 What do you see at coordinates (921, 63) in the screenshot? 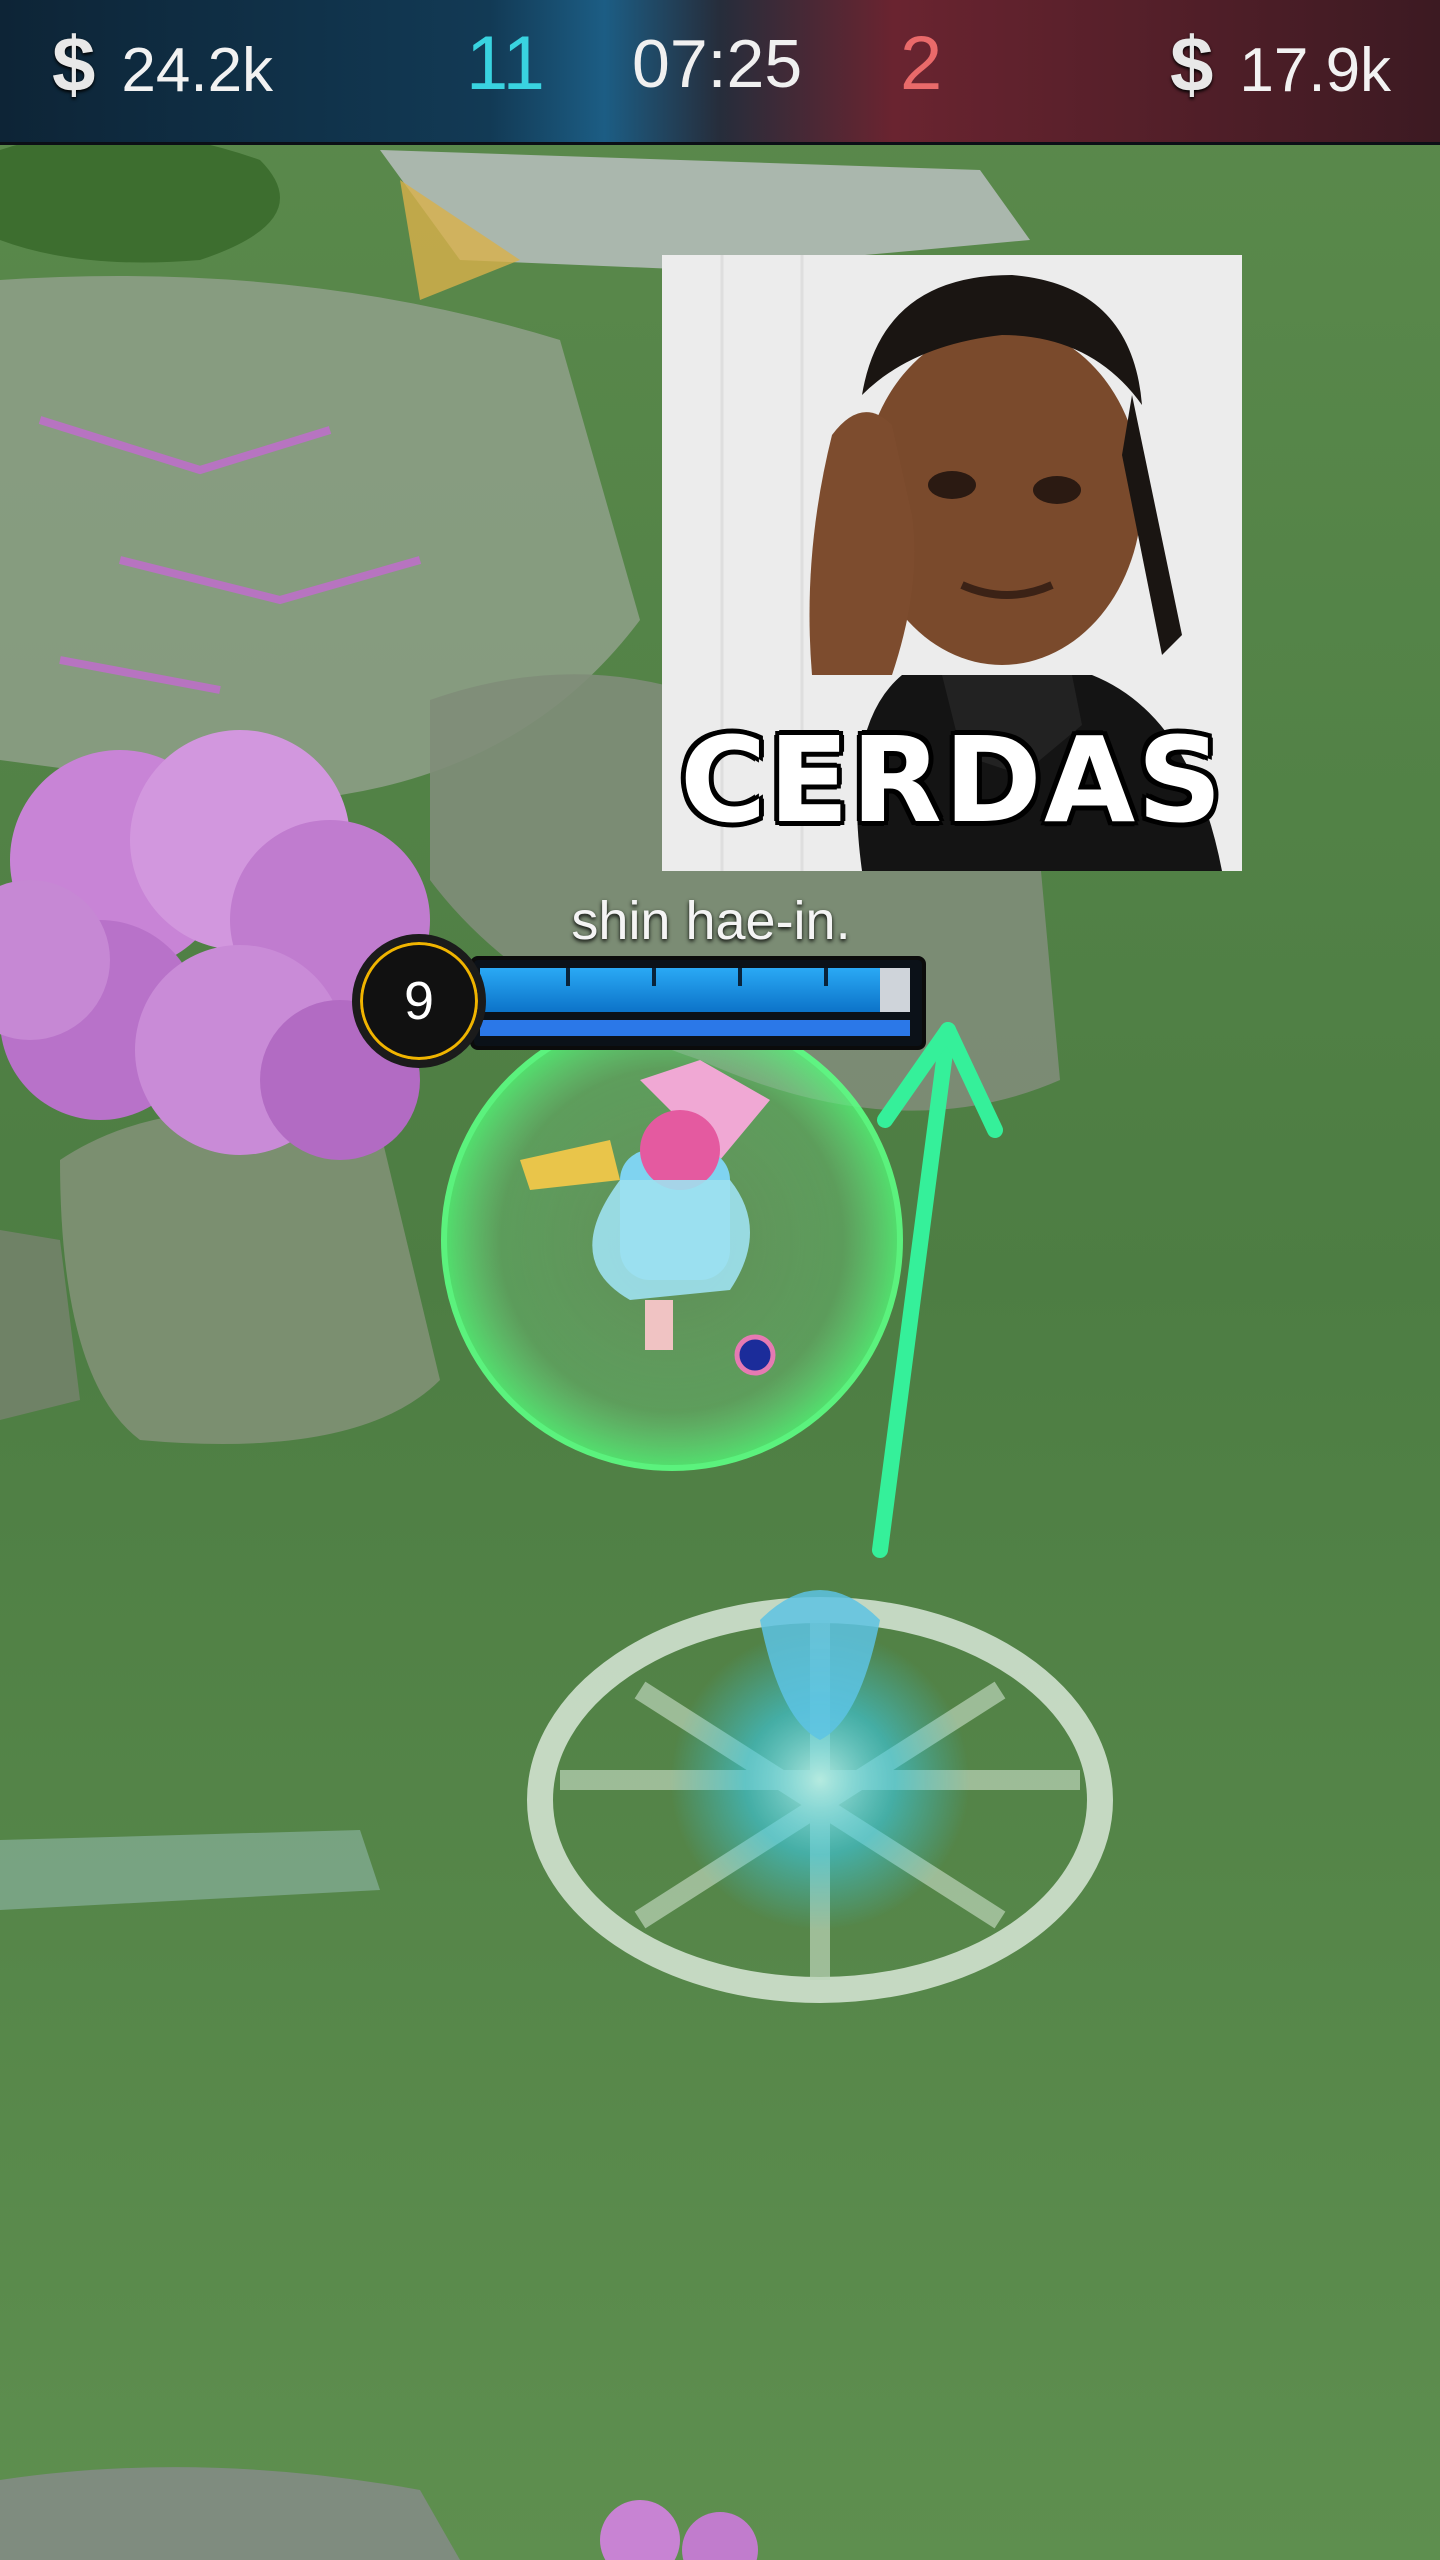
I see `red-team-kills: 2` at bounding box center [921, 63].